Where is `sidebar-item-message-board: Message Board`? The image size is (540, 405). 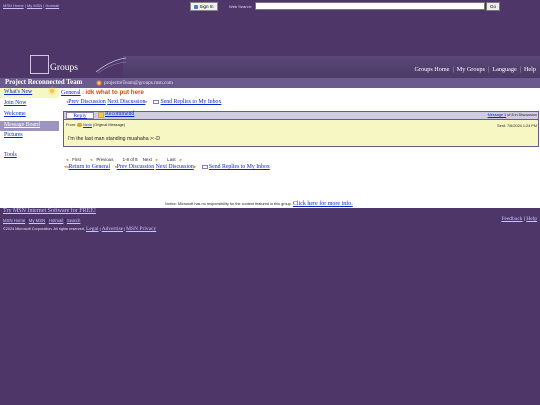 sidebar-item-message-board: Message Board is located at coordinates (29, 126).